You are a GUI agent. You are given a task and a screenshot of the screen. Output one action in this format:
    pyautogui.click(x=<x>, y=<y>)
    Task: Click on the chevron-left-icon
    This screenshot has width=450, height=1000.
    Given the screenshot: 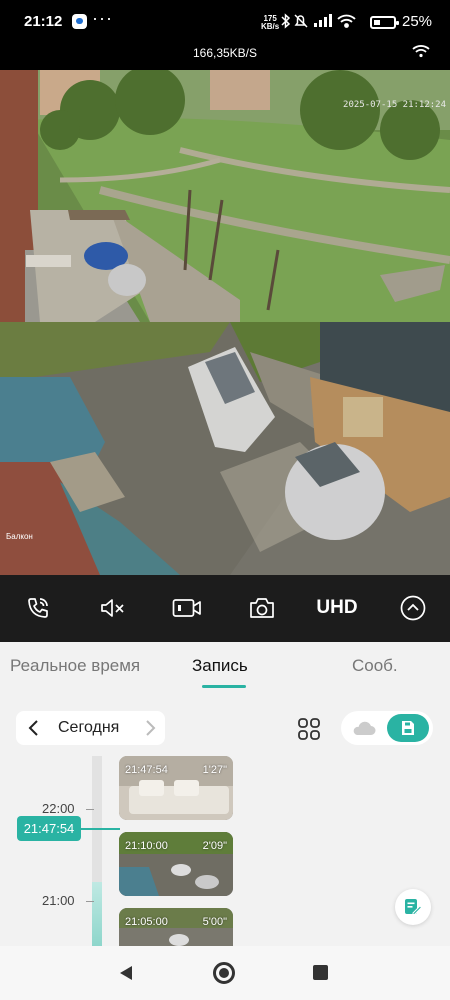 What is the action you would take?
    pyautogui.click(x=34, y=728)
    